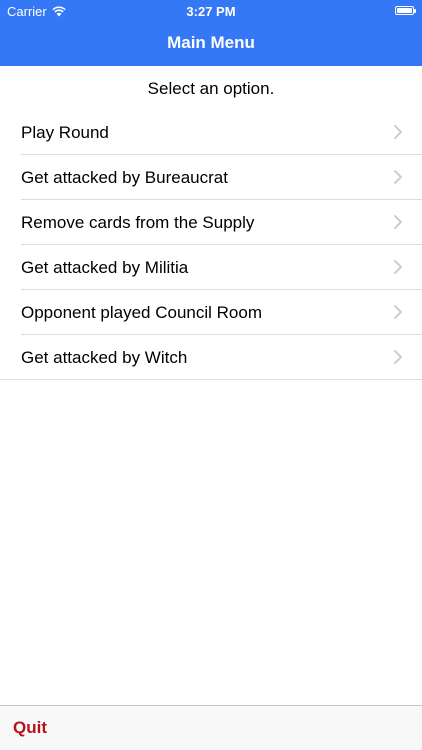  I want to click on battery-icon, so click(405, 10).